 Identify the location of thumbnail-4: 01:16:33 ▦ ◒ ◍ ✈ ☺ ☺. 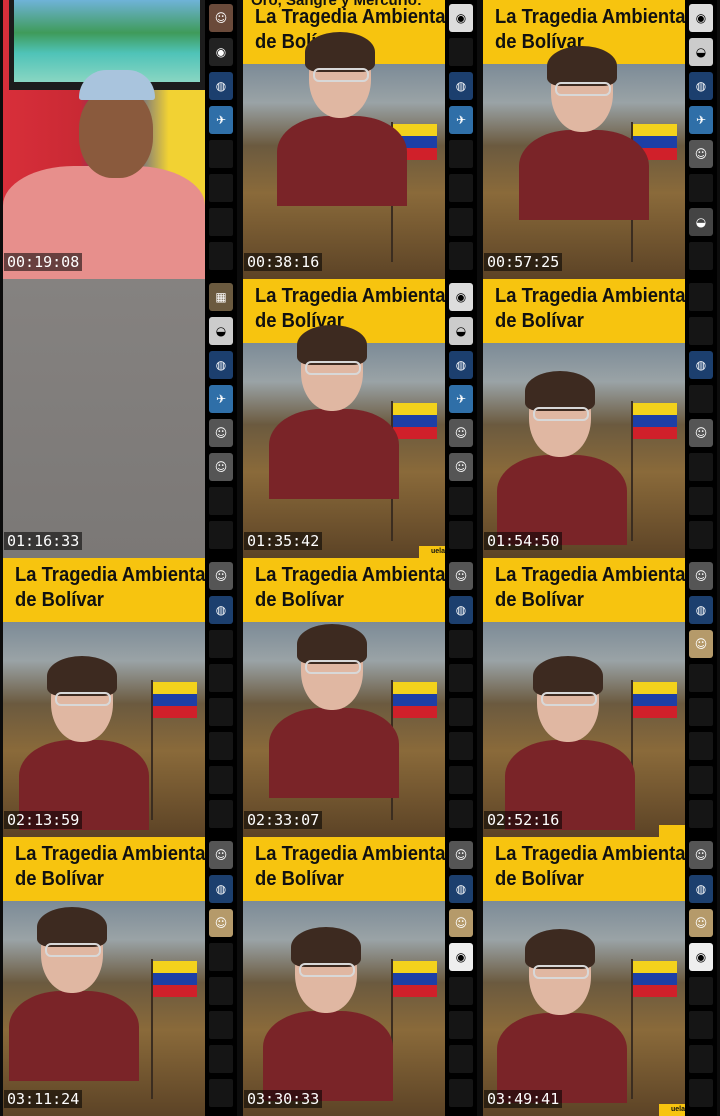
(120, 418).